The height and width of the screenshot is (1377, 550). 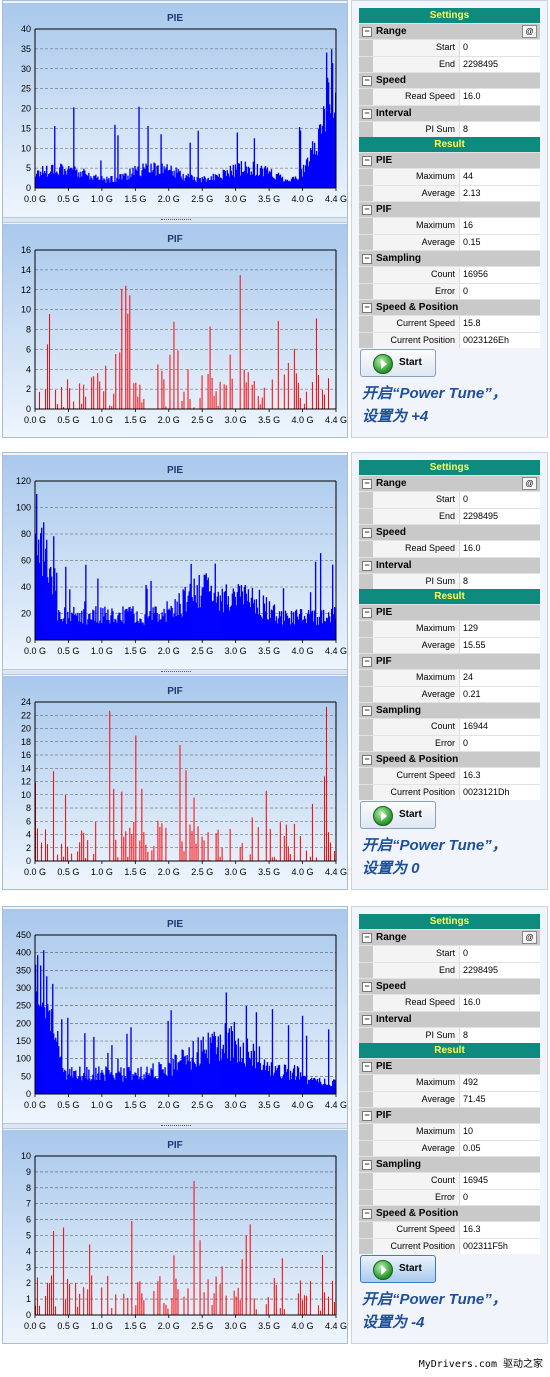 I want to click on x-tick-label: 0.5 G, so click(x=68, y=1326).